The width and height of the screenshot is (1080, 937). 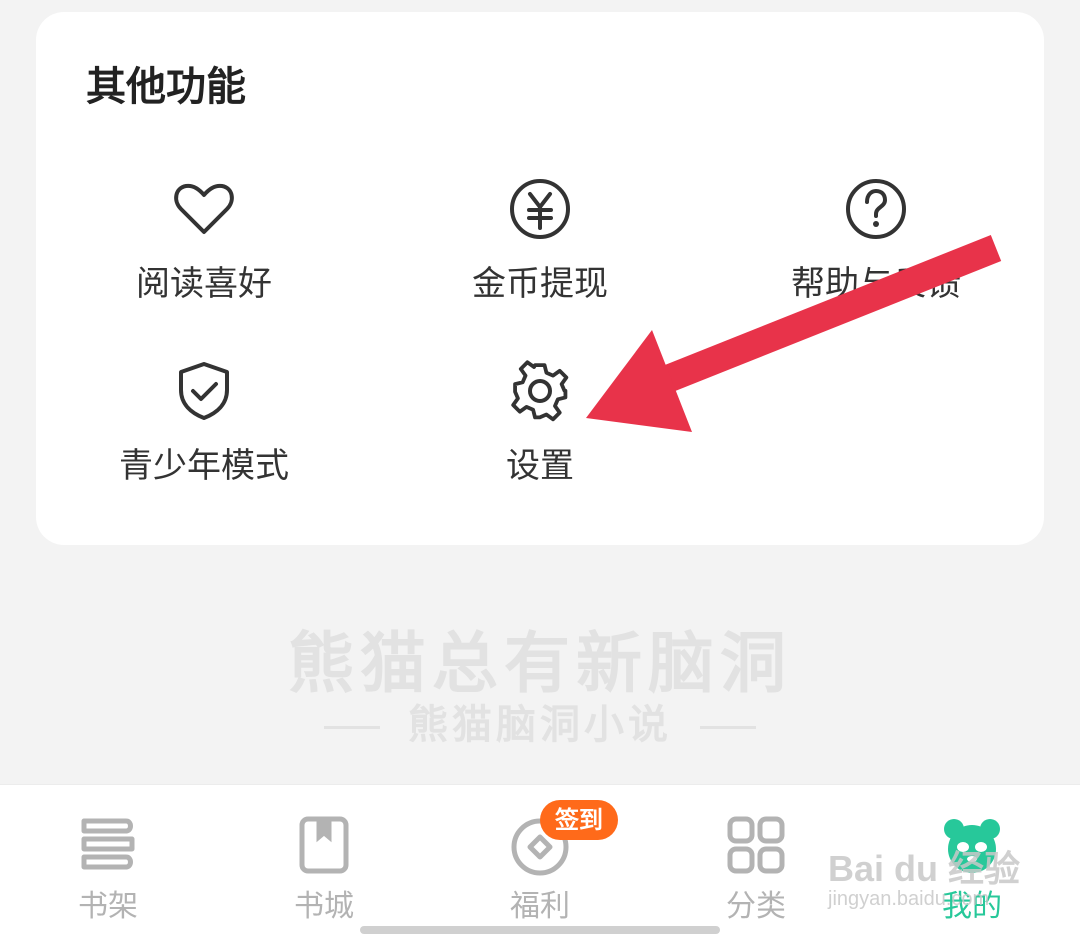 I want to click on feature-label: 帮助与反馈, so click(x=876, y=284).